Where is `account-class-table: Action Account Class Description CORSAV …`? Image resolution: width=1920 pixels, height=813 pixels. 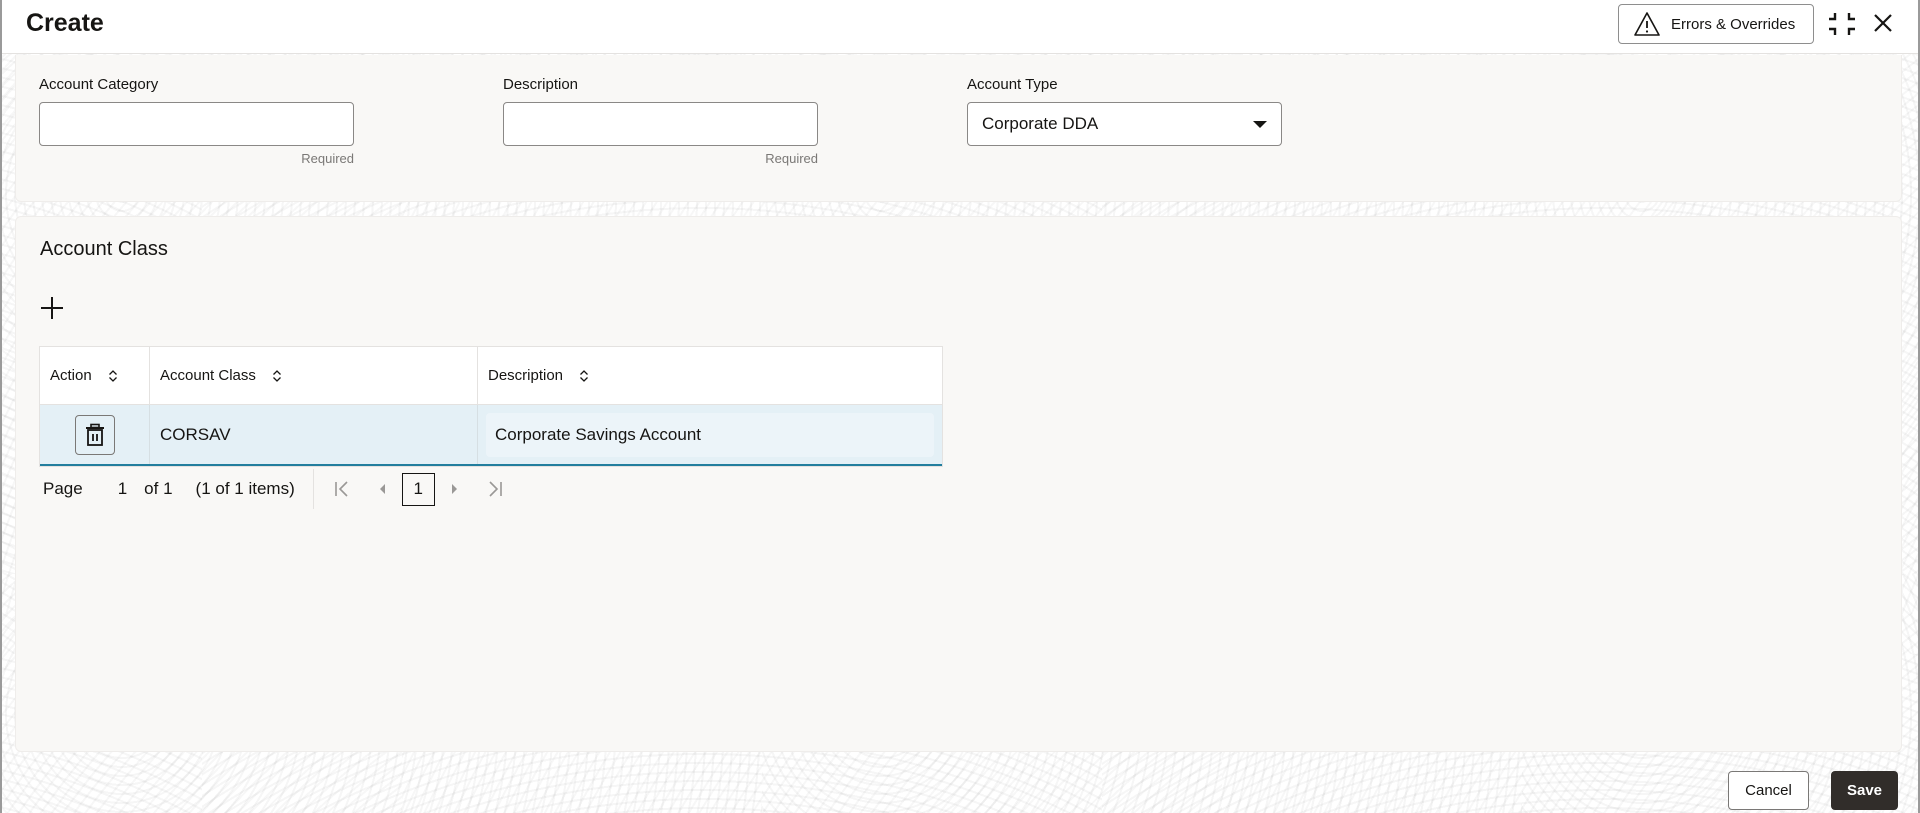 account-class-table: Action Account Class Description CORSAV … is located at coordinates (491, 406).